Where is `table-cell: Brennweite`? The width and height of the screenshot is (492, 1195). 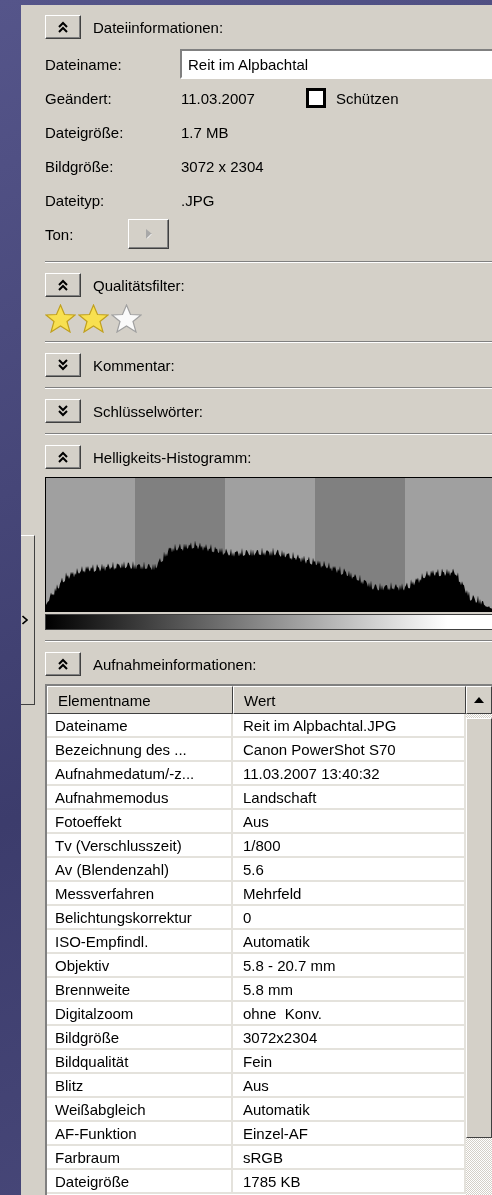 table-cell: Brennweite is located at coordinates (140, 990).